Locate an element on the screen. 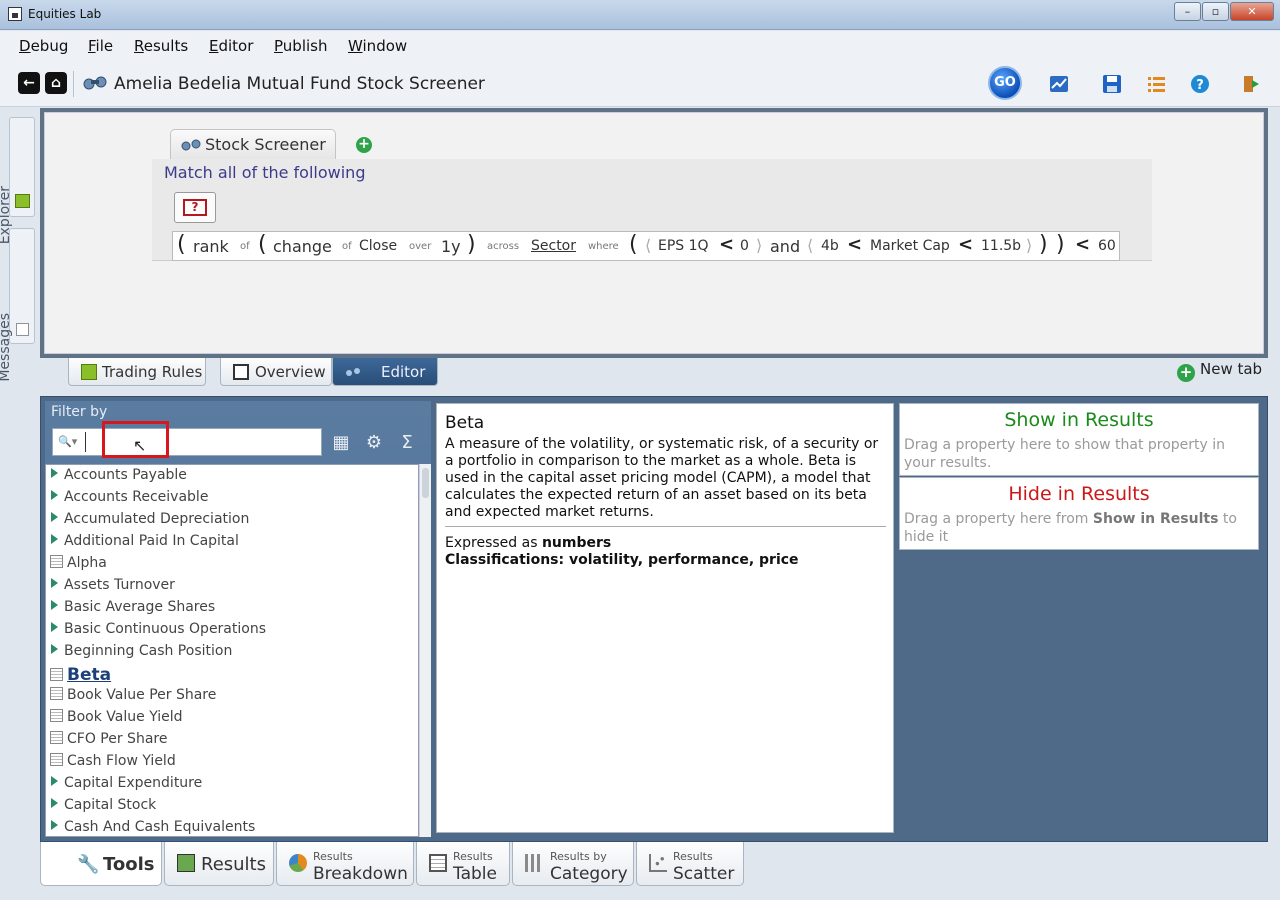 The image size is (1280, 900). minimize-button: – is located at coordinates (1187, 11).